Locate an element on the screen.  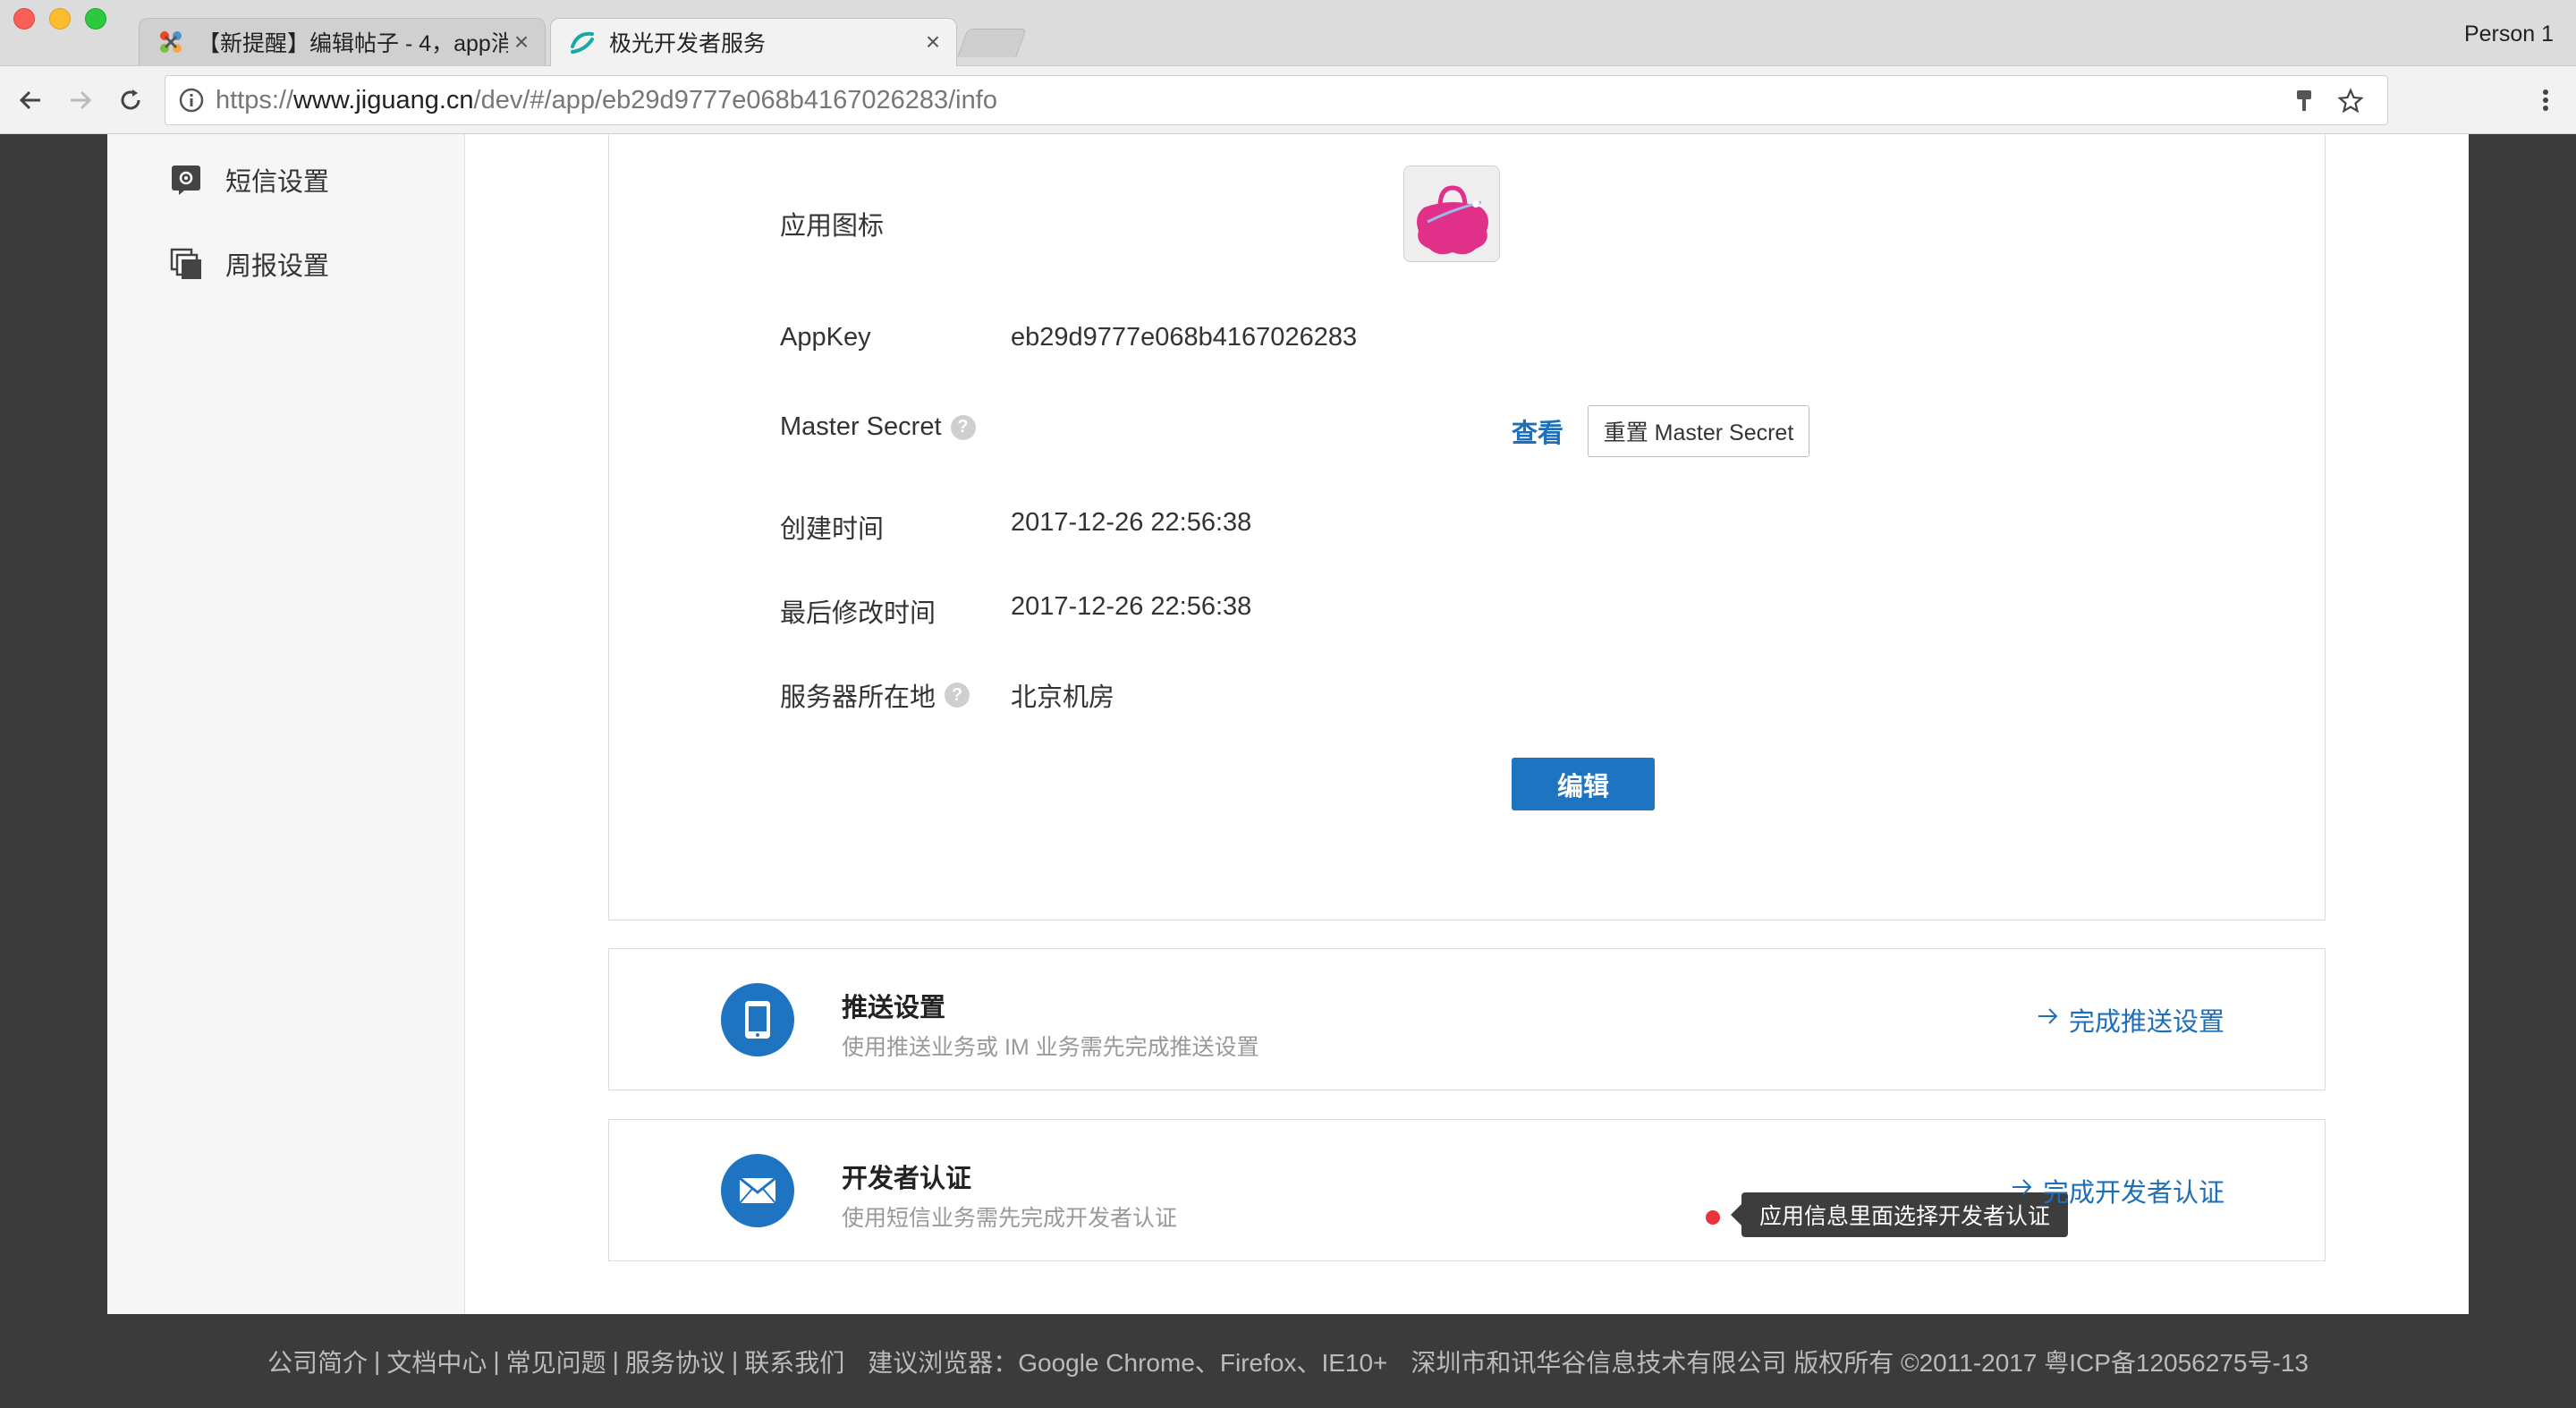
complete-developer-verification-link: 完成开发者认证 is located at coordinates (2117, 1190).